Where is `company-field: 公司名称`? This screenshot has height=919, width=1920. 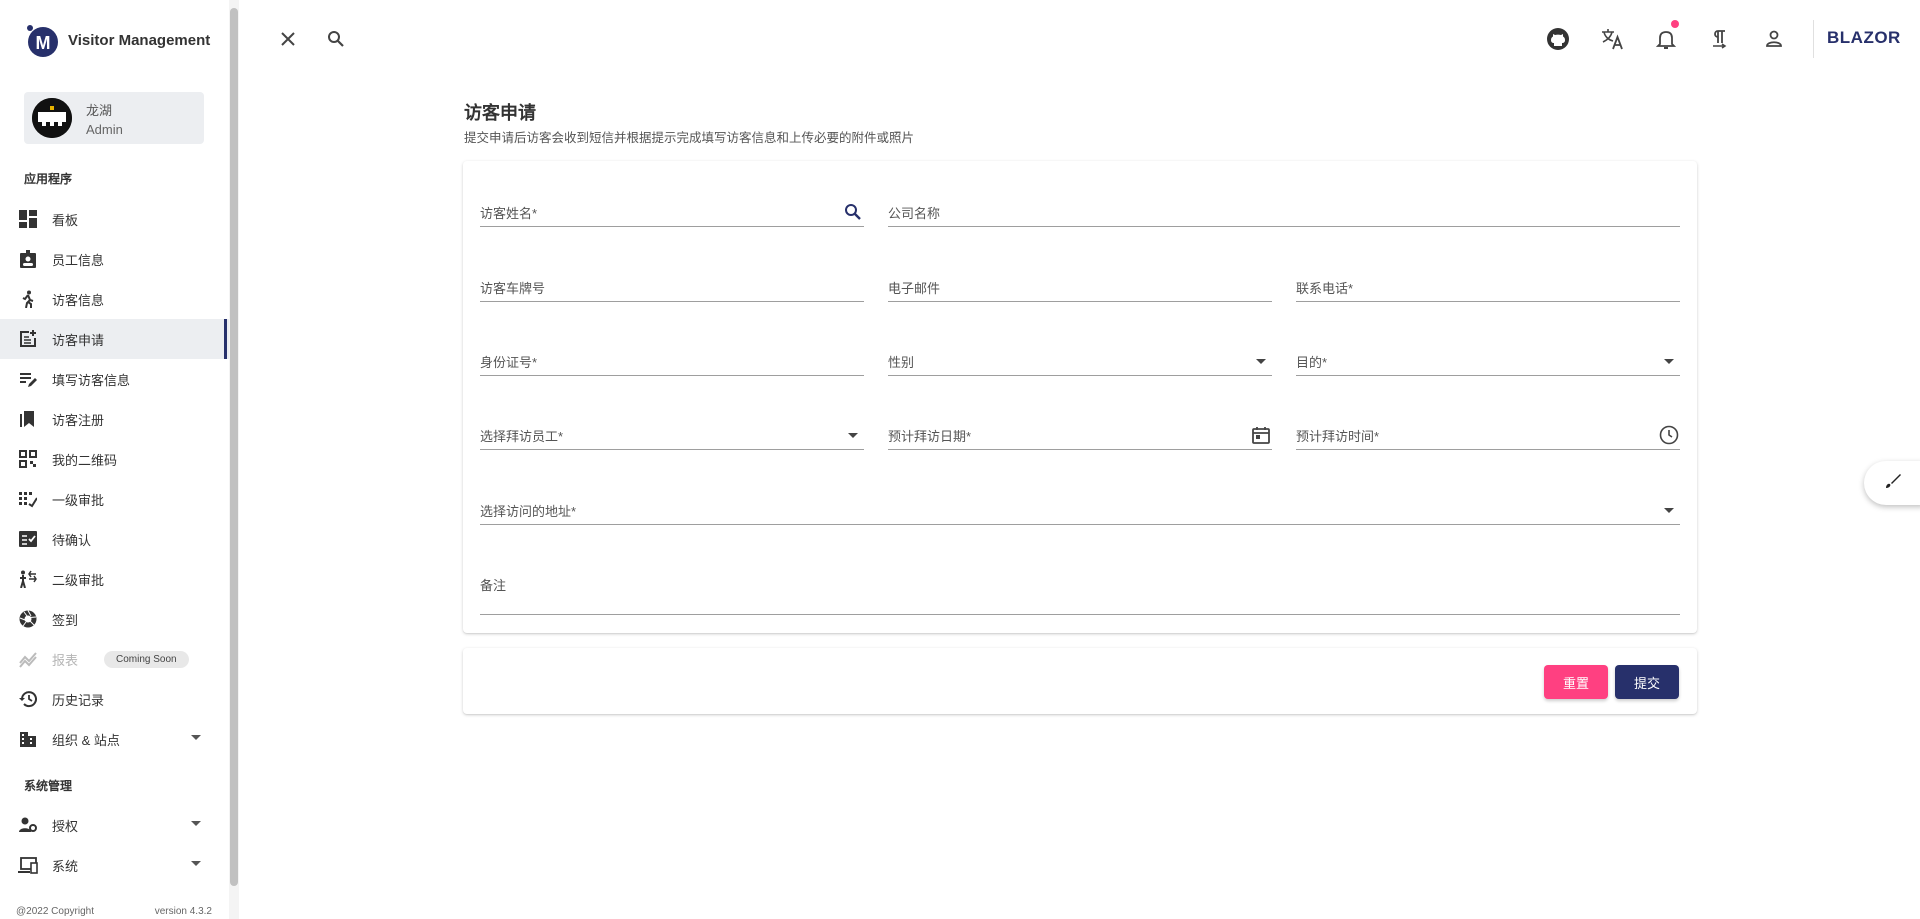 company-field: 公司名称 is located at coordinates (1284, 213).